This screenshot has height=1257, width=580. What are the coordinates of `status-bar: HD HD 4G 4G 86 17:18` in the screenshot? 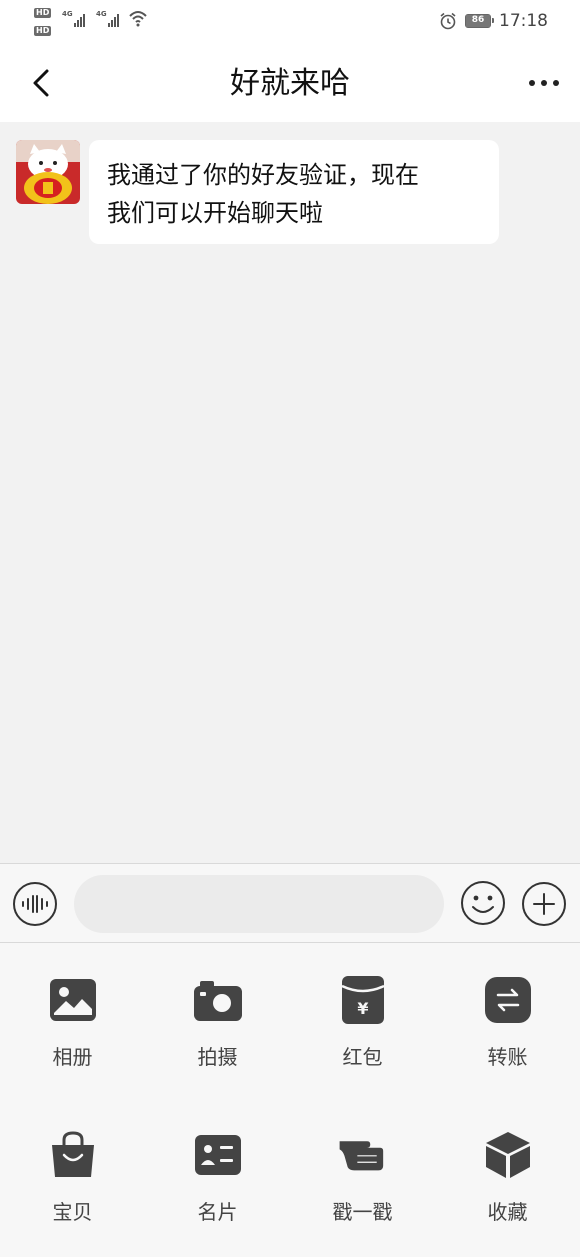 It's located at (290, 22).